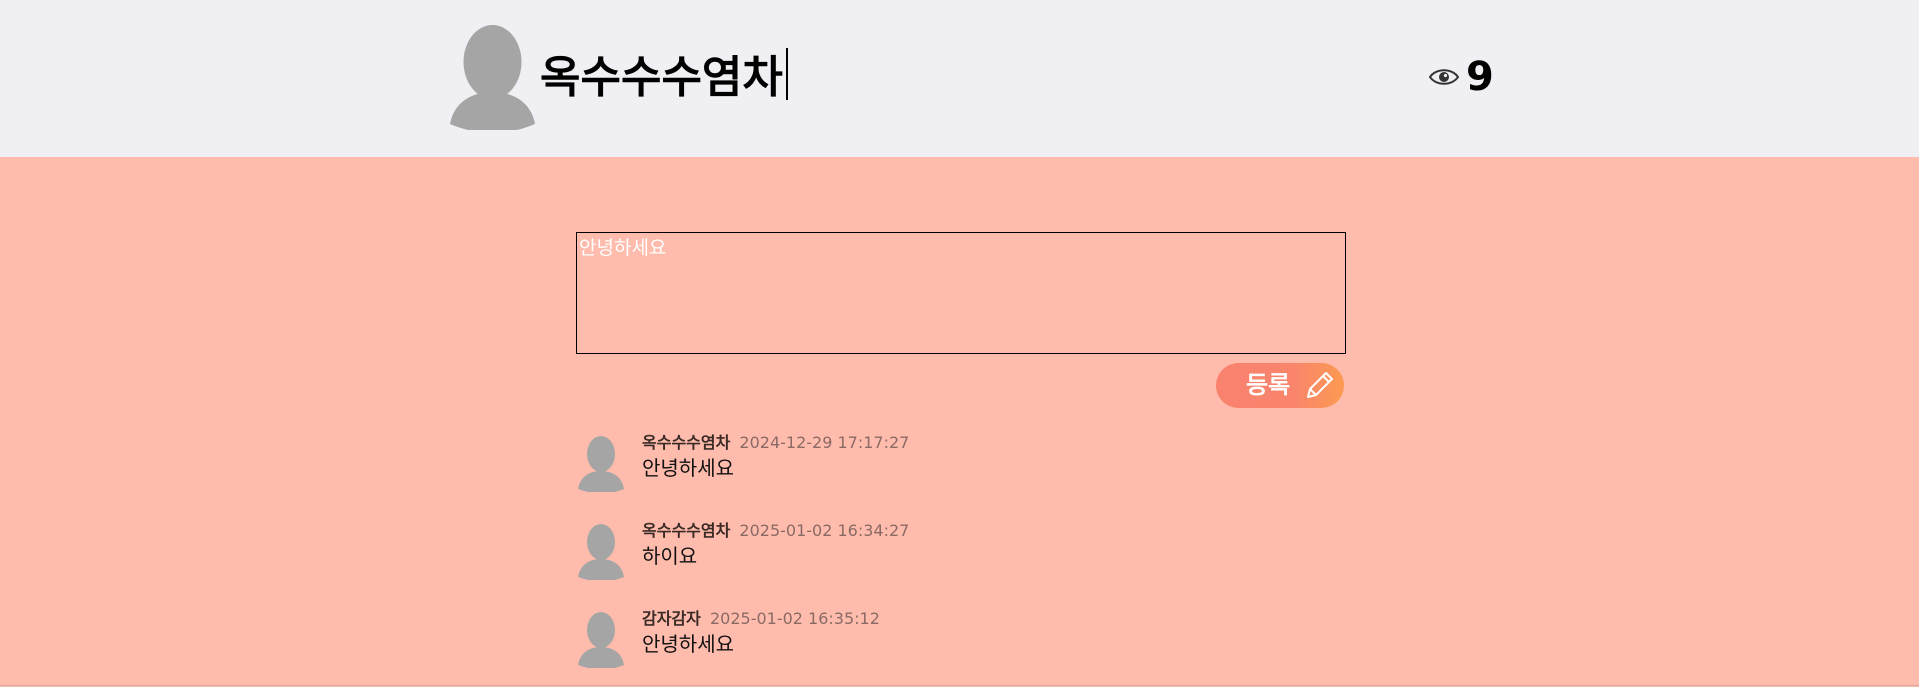 Image resolution: width=1919 pixels, height=687 pixels. I want to click on view-count: 9, so click(1480, 77).